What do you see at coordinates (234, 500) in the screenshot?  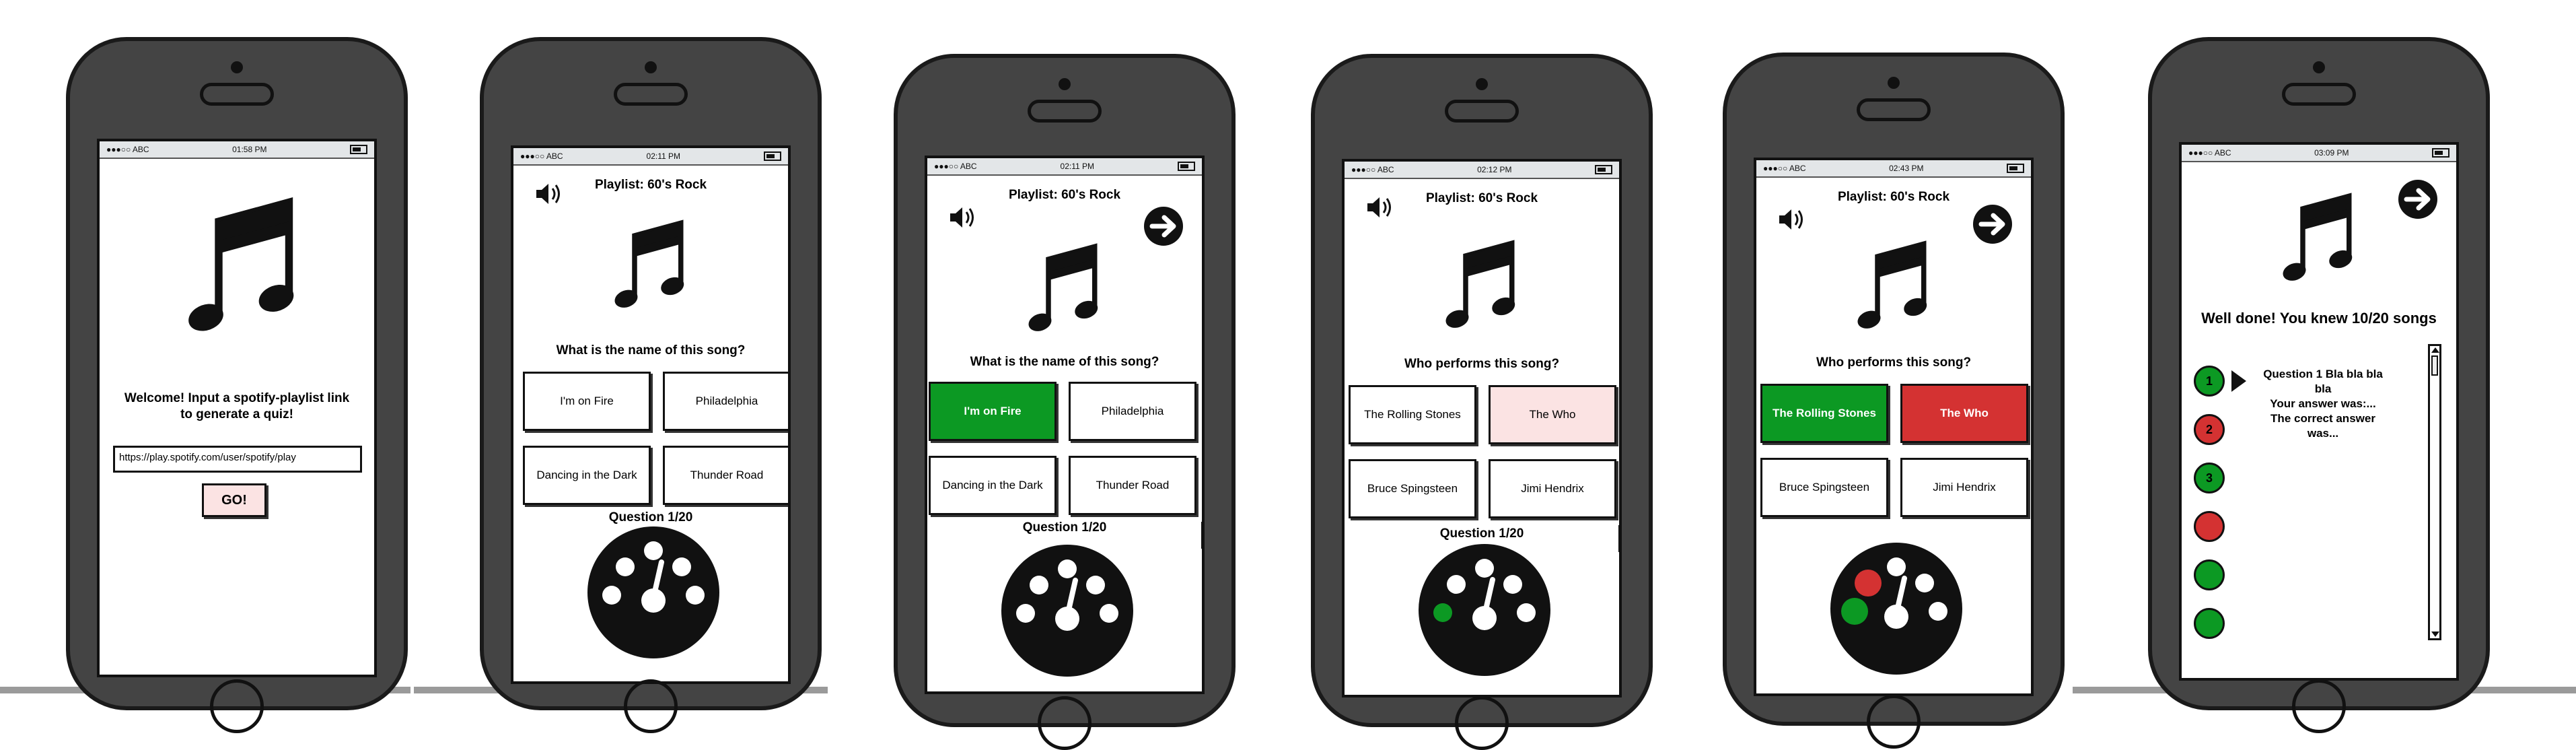 I see `go-button: GO!` at bounding box center [234, 500].